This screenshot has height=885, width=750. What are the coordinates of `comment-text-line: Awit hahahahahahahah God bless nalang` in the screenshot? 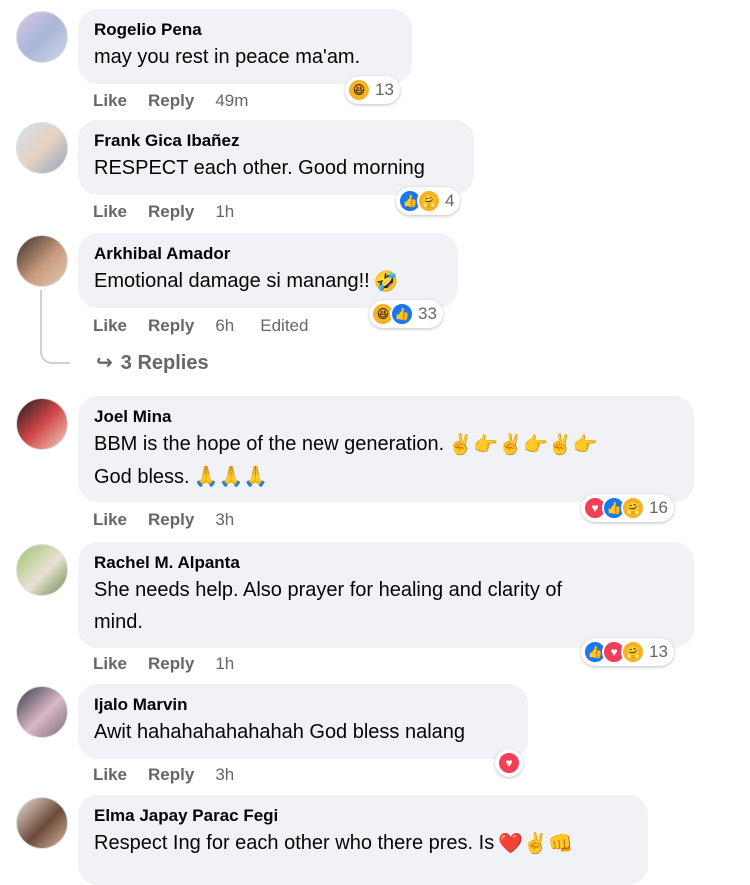 It's located at (280, 732).